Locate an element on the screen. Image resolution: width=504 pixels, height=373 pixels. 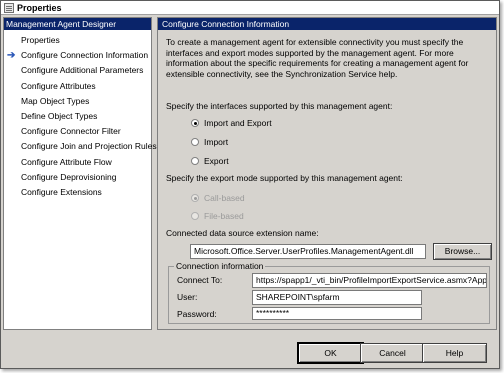
radio-label: Import and Export is located at coordinates (238, 123).